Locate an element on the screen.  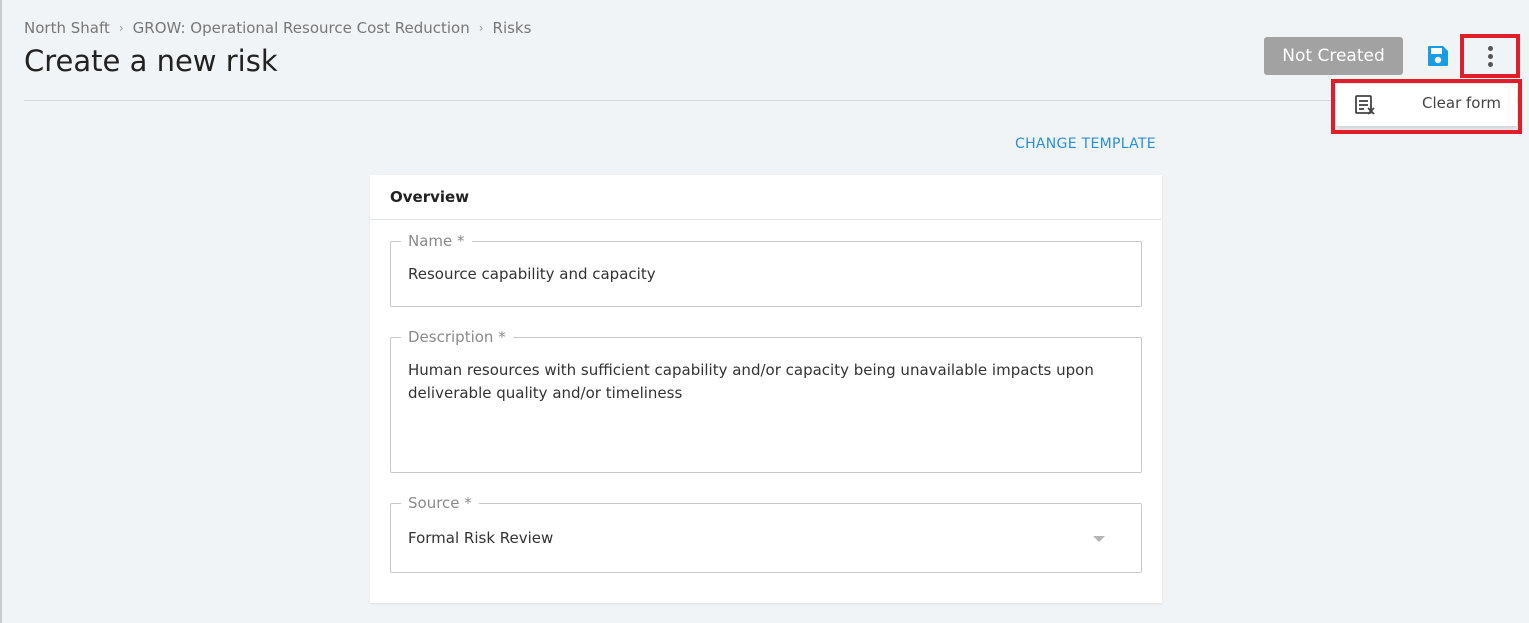
breadcrumb-item-risks: Risks is located at coordinates (512, 28).